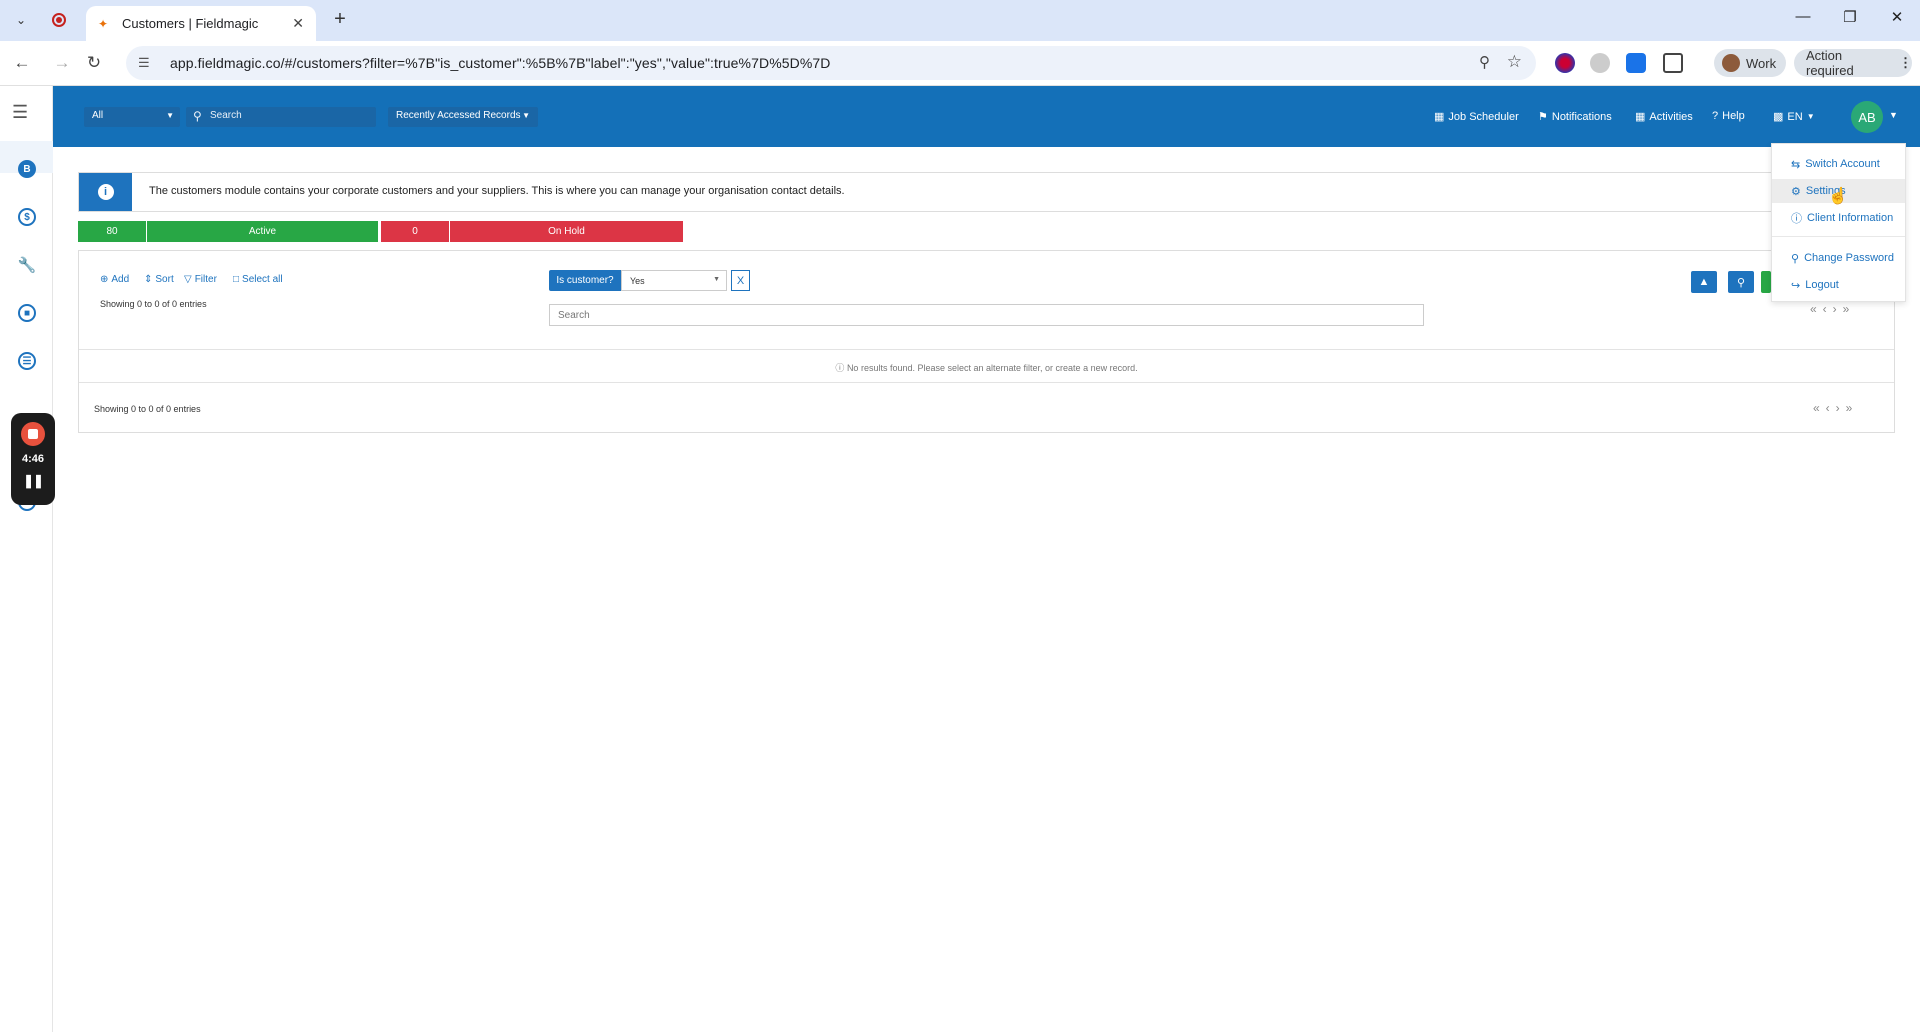 The width and height of the screenshot is (1920, 1032). Describe the element at coordinates (1794, 117) in the screenshot. I see `language-select: ▩ EN ▼` at that location.